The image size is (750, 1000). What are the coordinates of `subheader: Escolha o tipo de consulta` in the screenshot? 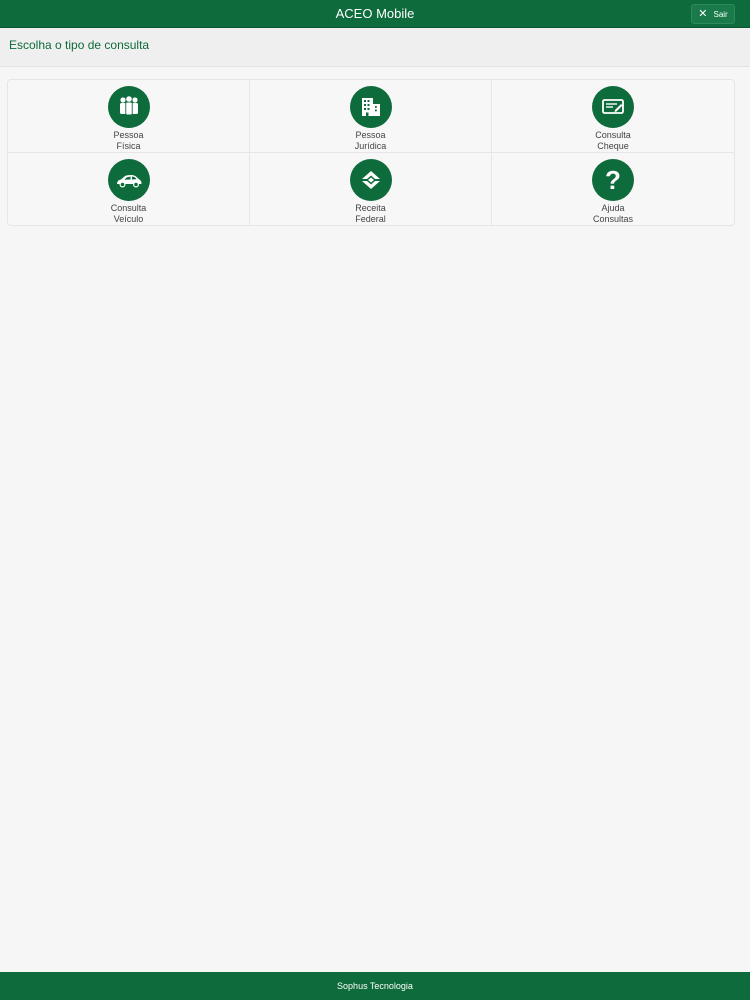 It's located at (375, 47).